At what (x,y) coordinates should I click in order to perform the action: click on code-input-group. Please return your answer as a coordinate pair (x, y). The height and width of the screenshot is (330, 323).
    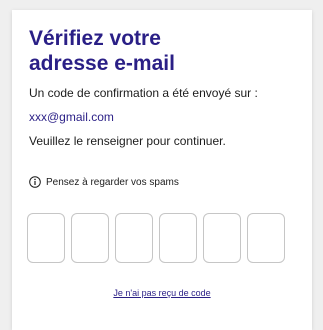
    Looking at the image, I should click on (161, 238).